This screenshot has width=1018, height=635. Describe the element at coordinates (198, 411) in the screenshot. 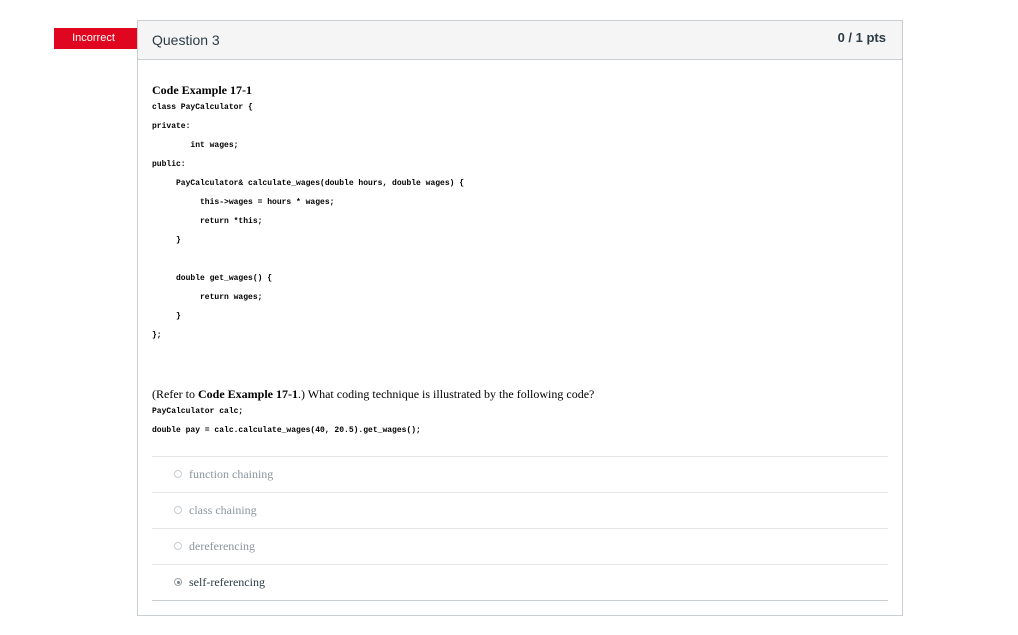

I see `snippet-line: PayCalculator calc;` at that location.